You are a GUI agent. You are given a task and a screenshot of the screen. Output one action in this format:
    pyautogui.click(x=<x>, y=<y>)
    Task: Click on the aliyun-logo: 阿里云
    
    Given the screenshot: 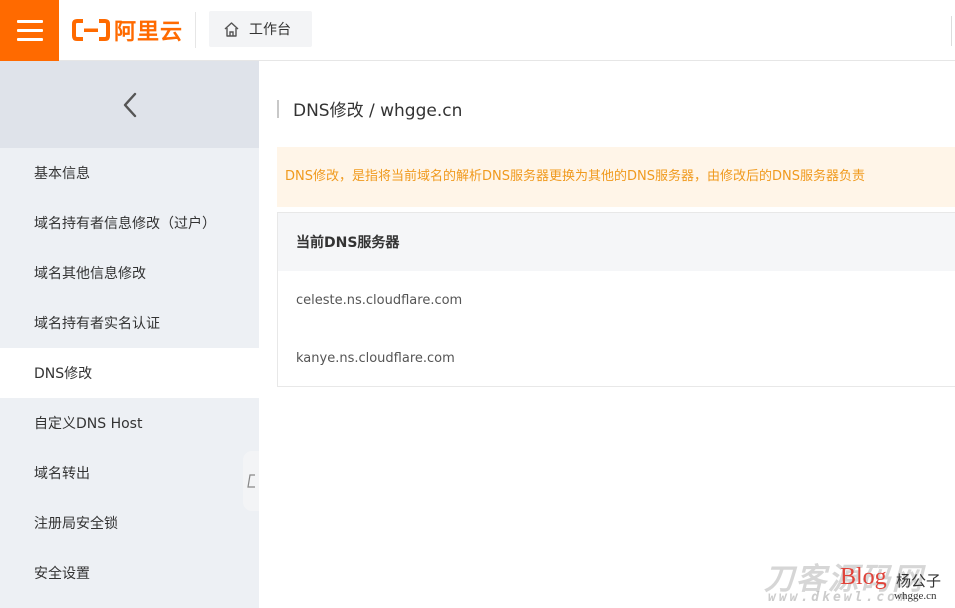 What is the action you would take?
    pyautogui.click(x=127, y=30)
    